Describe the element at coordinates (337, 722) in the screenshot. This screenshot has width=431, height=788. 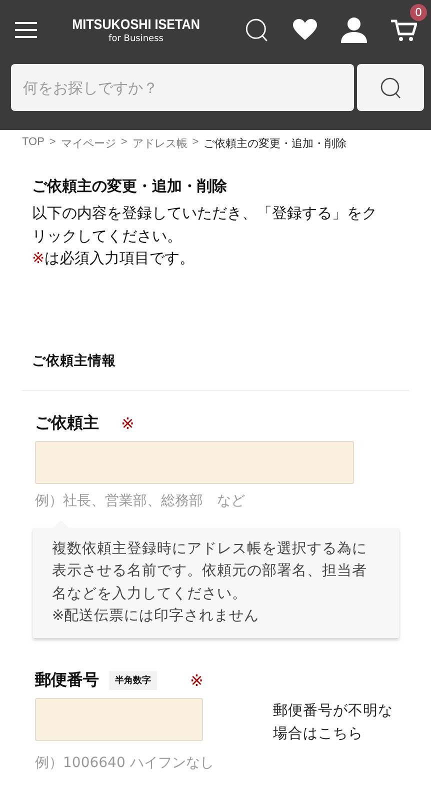
I see `postal-lookup-link: 郵便番号が不明な場合はこちら` at that location.